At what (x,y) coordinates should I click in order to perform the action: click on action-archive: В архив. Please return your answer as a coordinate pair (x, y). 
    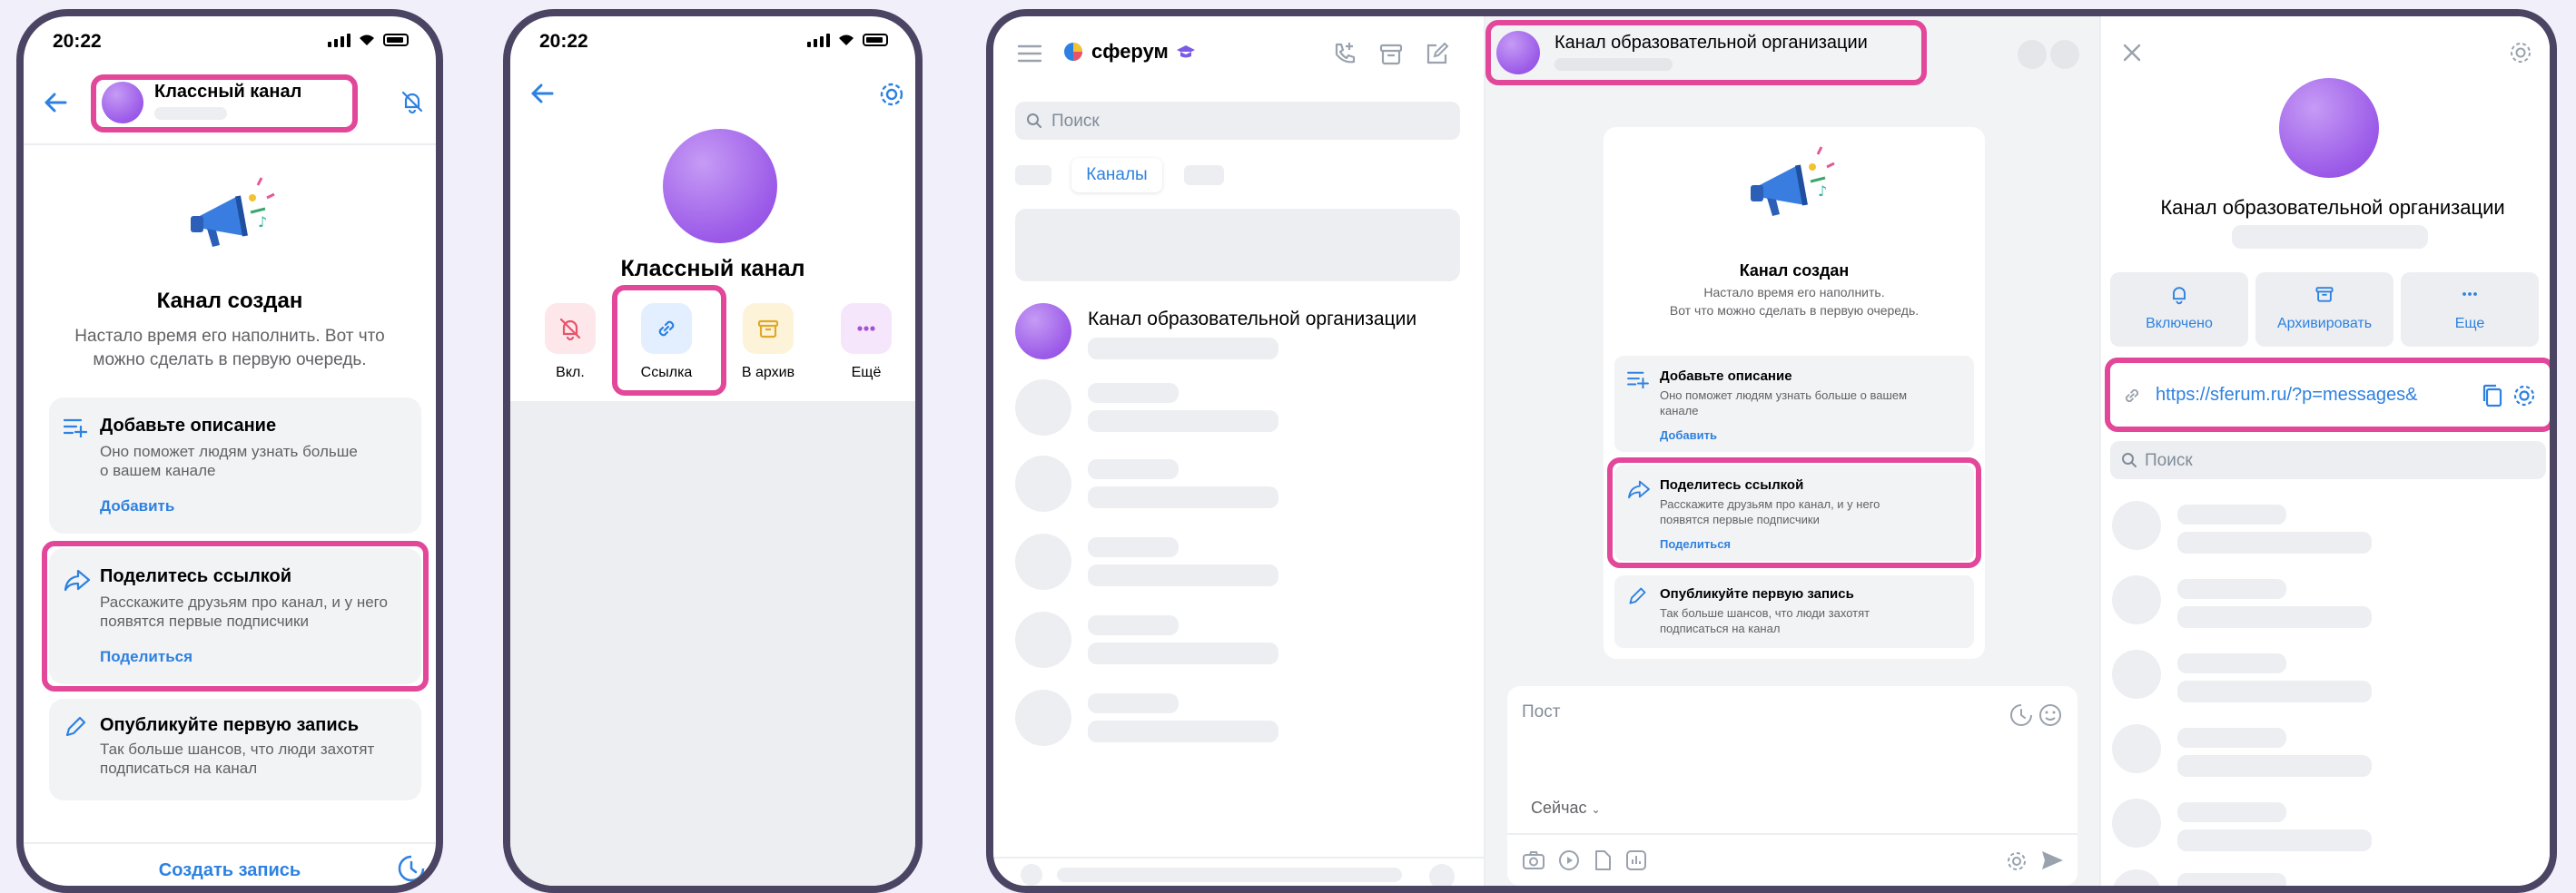
    Looking at the image, I should click on (768, 342).